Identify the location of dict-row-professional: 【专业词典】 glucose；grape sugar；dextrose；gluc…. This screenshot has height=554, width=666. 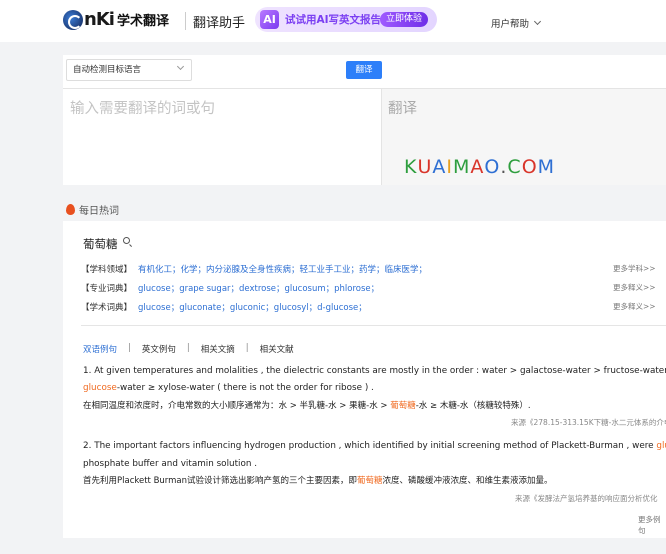
(371, 288).